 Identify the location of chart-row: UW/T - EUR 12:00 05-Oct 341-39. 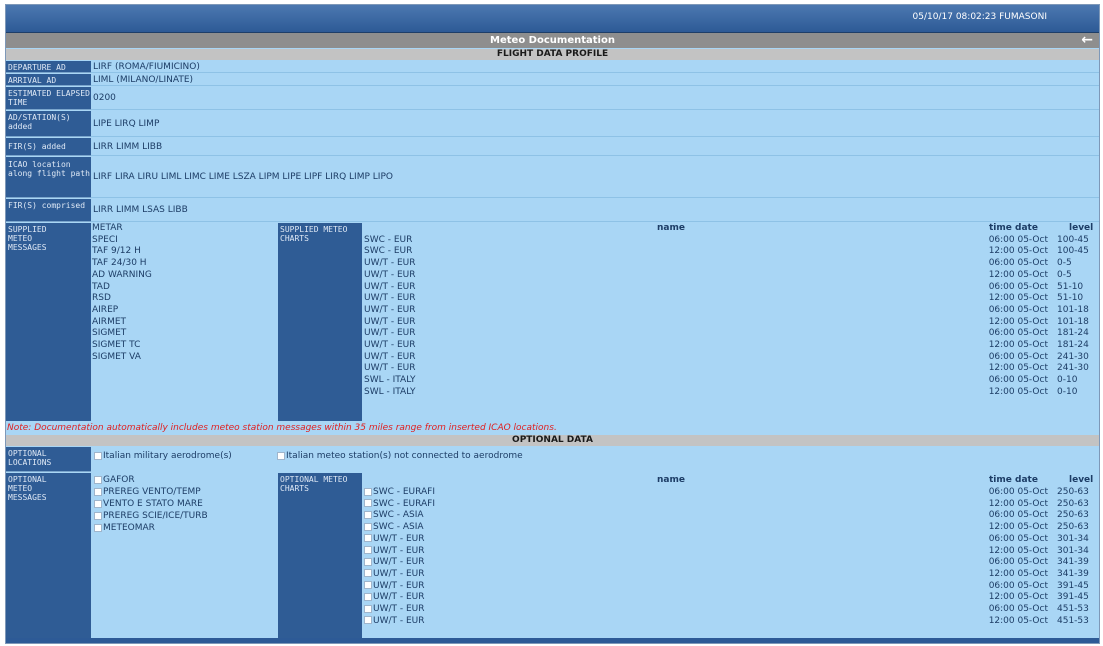
(731, 575).